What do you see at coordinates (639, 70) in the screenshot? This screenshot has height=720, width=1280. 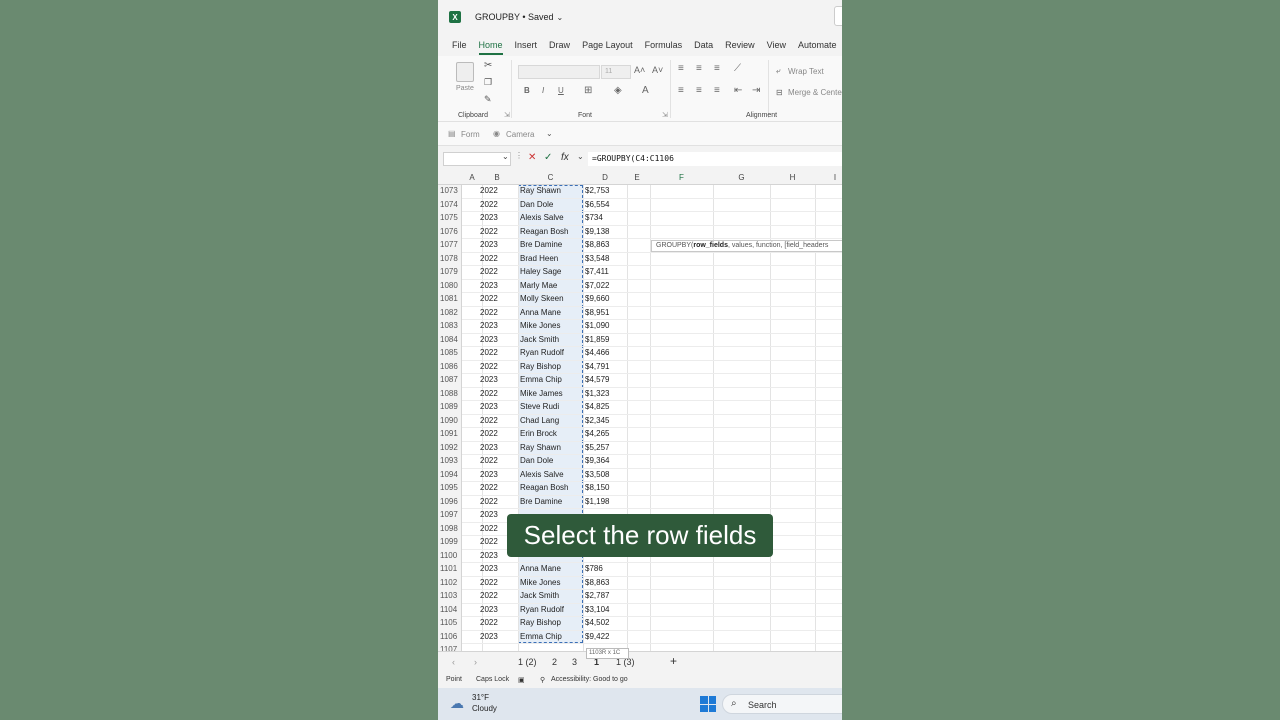 I see `grow-font-icon: A˄` at bounding box center [639, 70].